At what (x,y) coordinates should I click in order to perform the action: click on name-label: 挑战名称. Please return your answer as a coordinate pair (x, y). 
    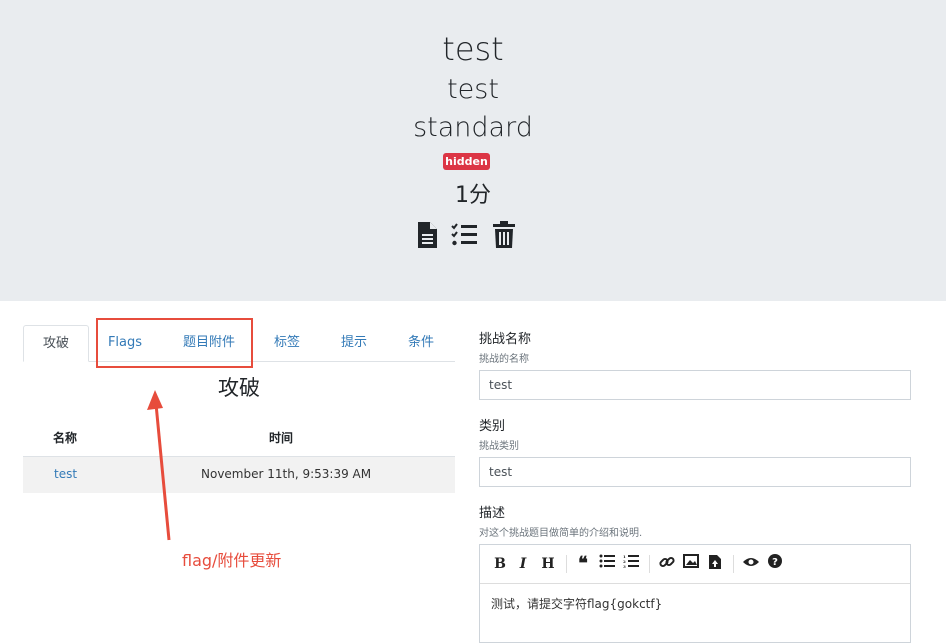
    Looking at the image, I should click on (505, 339).